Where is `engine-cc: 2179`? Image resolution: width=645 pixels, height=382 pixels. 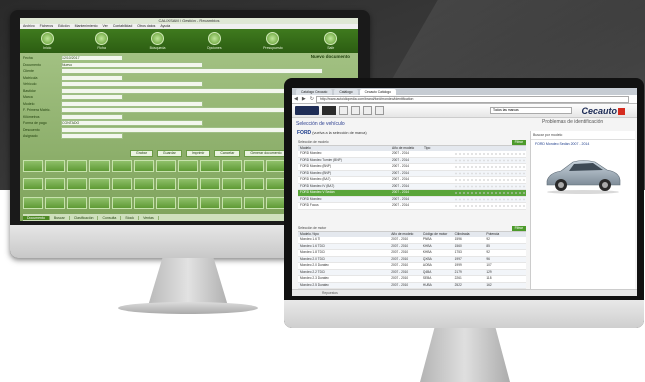
engine-cc: 2179 is located at coordinates (458, 271).